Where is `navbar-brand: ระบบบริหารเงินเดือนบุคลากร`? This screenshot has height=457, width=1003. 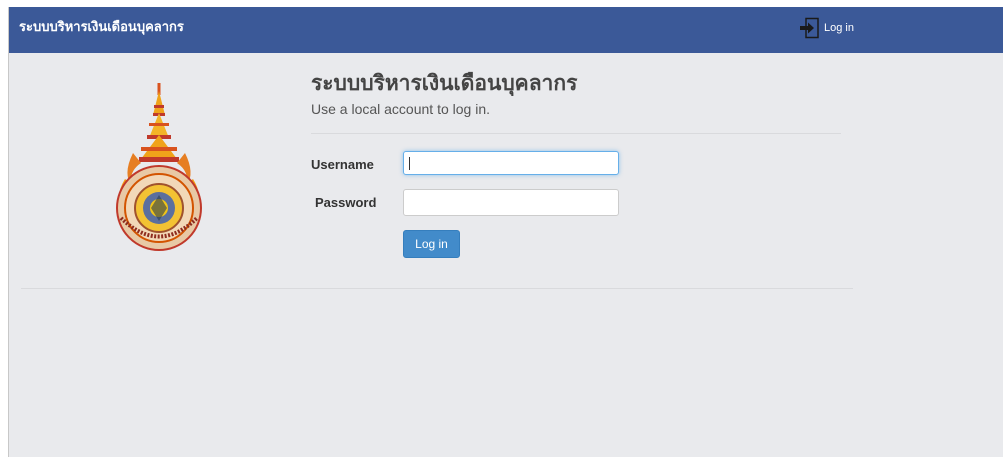
navbar-brand: ระบบบริหารเงินเดือนบุคลากร is located at coordinates (101, 26).